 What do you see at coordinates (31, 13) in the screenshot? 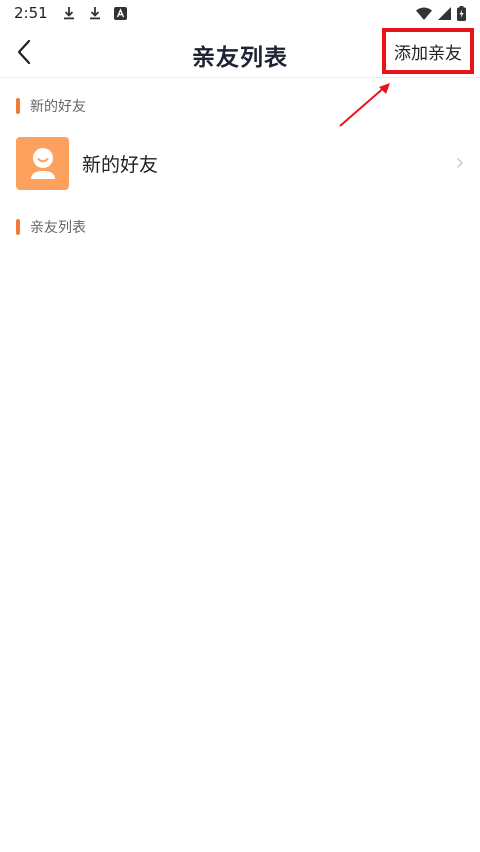
I see `status-time: 2:51` at bounding box center [31, 13].